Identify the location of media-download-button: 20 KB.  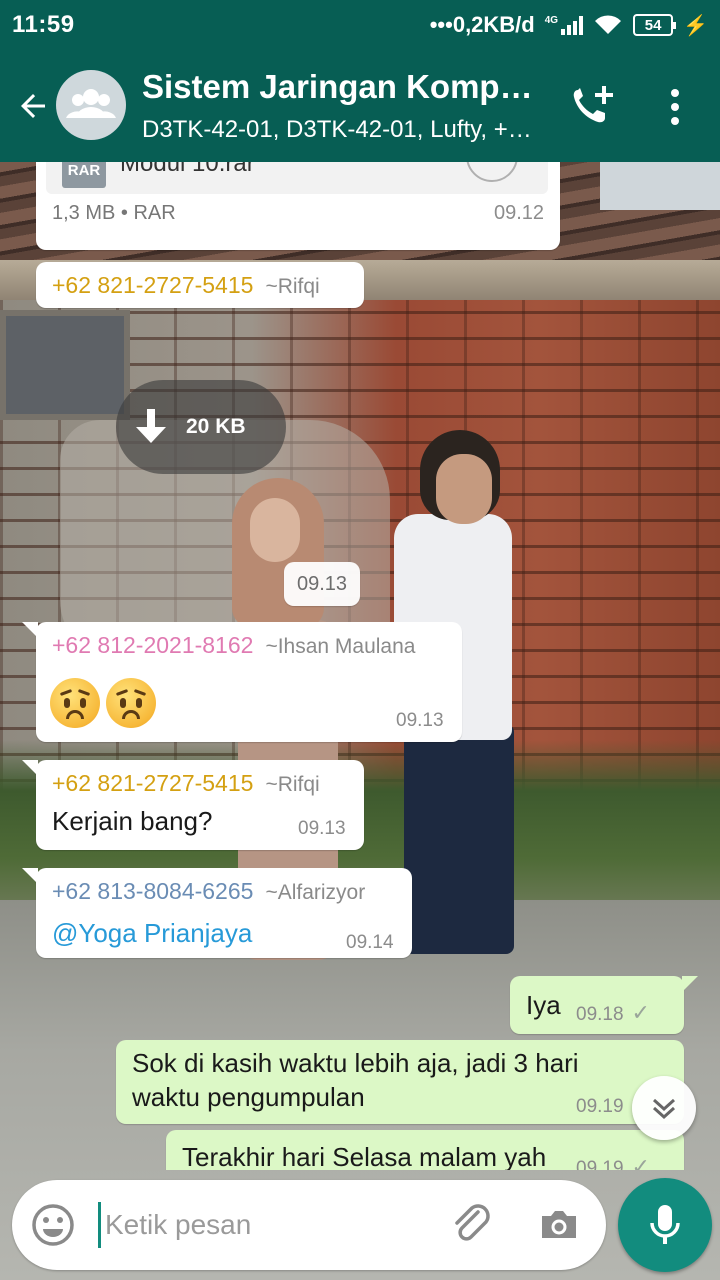
(201, 427).